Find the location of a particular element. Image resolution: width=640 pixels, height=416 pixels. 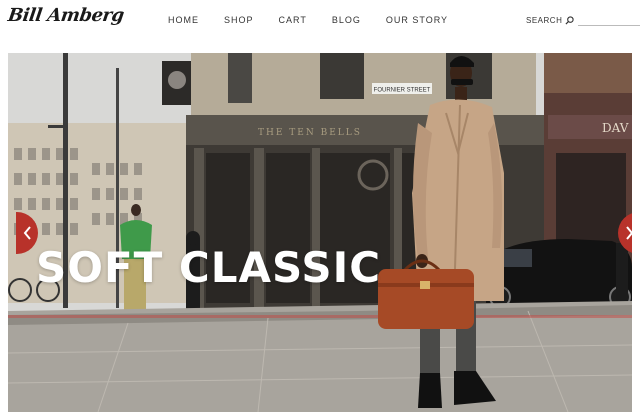

hero-headline: SOFT CLASSIC is located at coordinates (209, 267).